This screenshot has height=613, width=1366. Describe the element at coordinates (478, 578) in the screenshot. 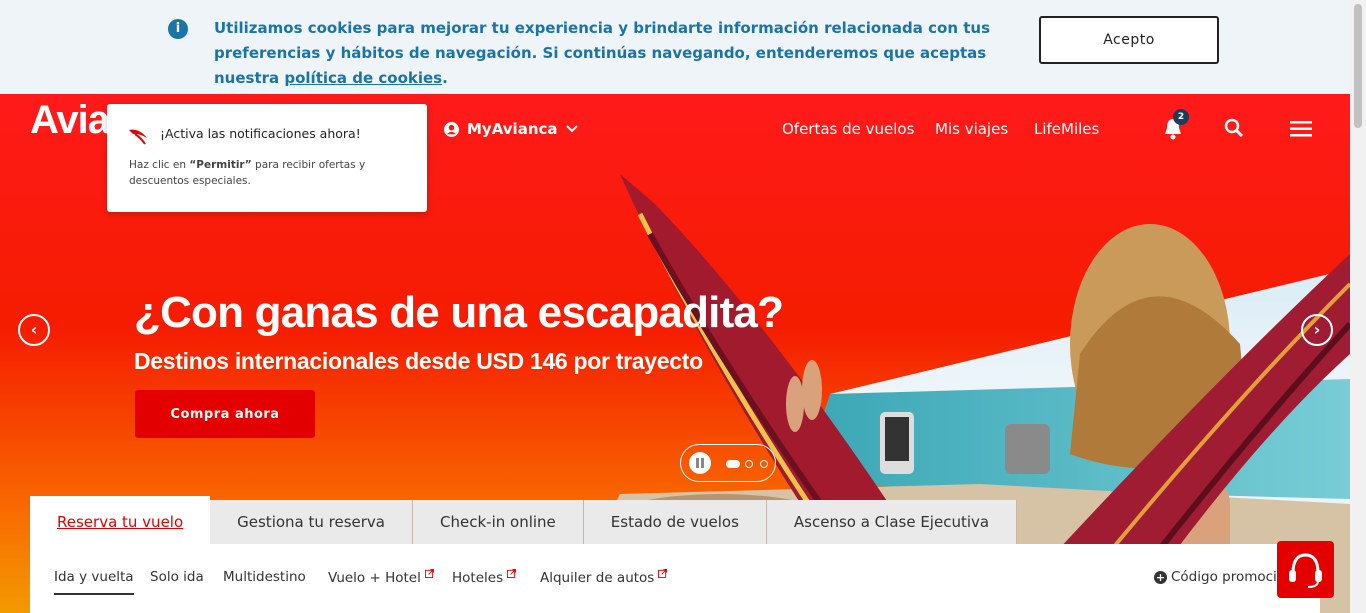

I see `subtab-hoteles-label: Hoteles` at that location.